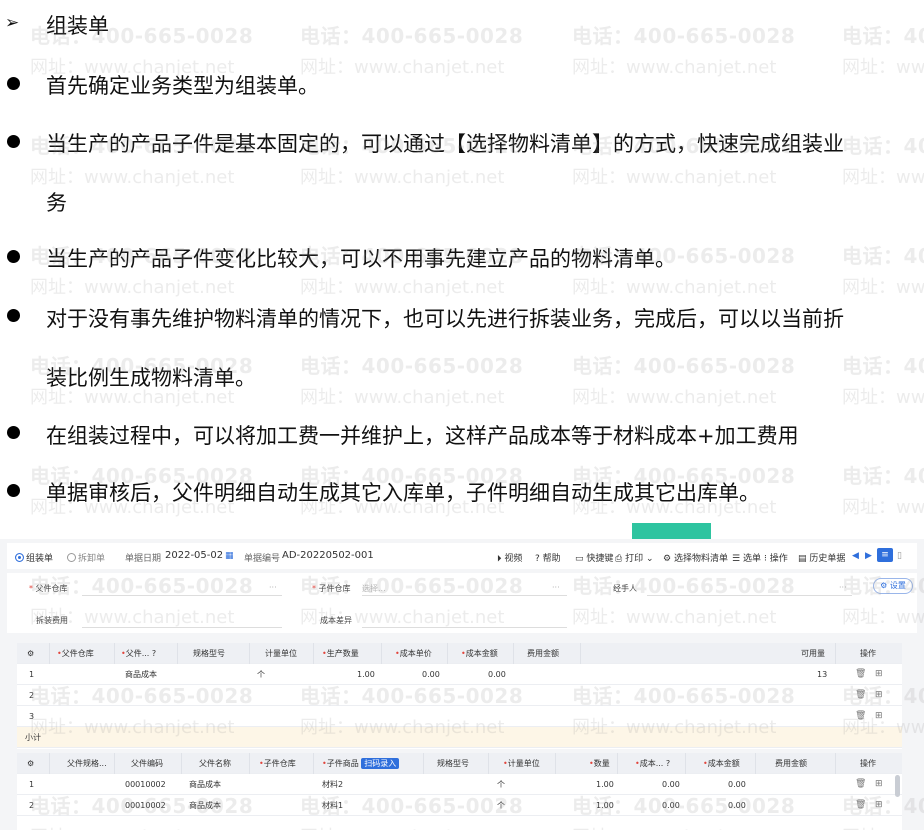 This screenshot has height=830, width=924. What do you see at coordinates (649, 559) in the screenshot?
I see `chevron-down-icon: ⌄` at bounding box center [649, 559].